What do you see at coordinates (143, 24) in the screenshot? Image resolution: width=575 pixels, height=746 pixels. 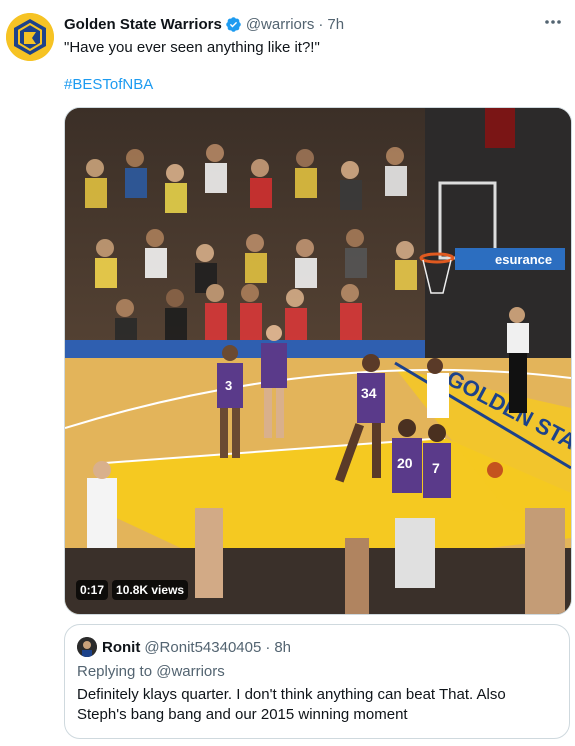 I see `author-name: Golden State Warriors` at bounding box center [143, 24].